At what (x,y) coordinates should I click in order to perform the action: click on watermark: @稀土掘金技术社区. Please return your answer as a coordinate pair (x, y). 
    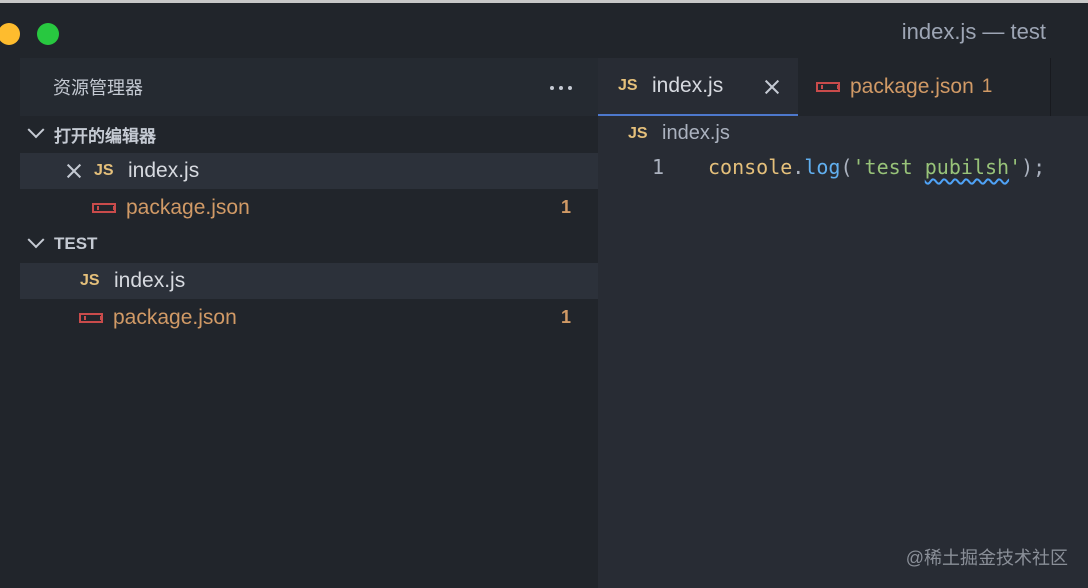
    Looking at the image, I should click on (986, 558).